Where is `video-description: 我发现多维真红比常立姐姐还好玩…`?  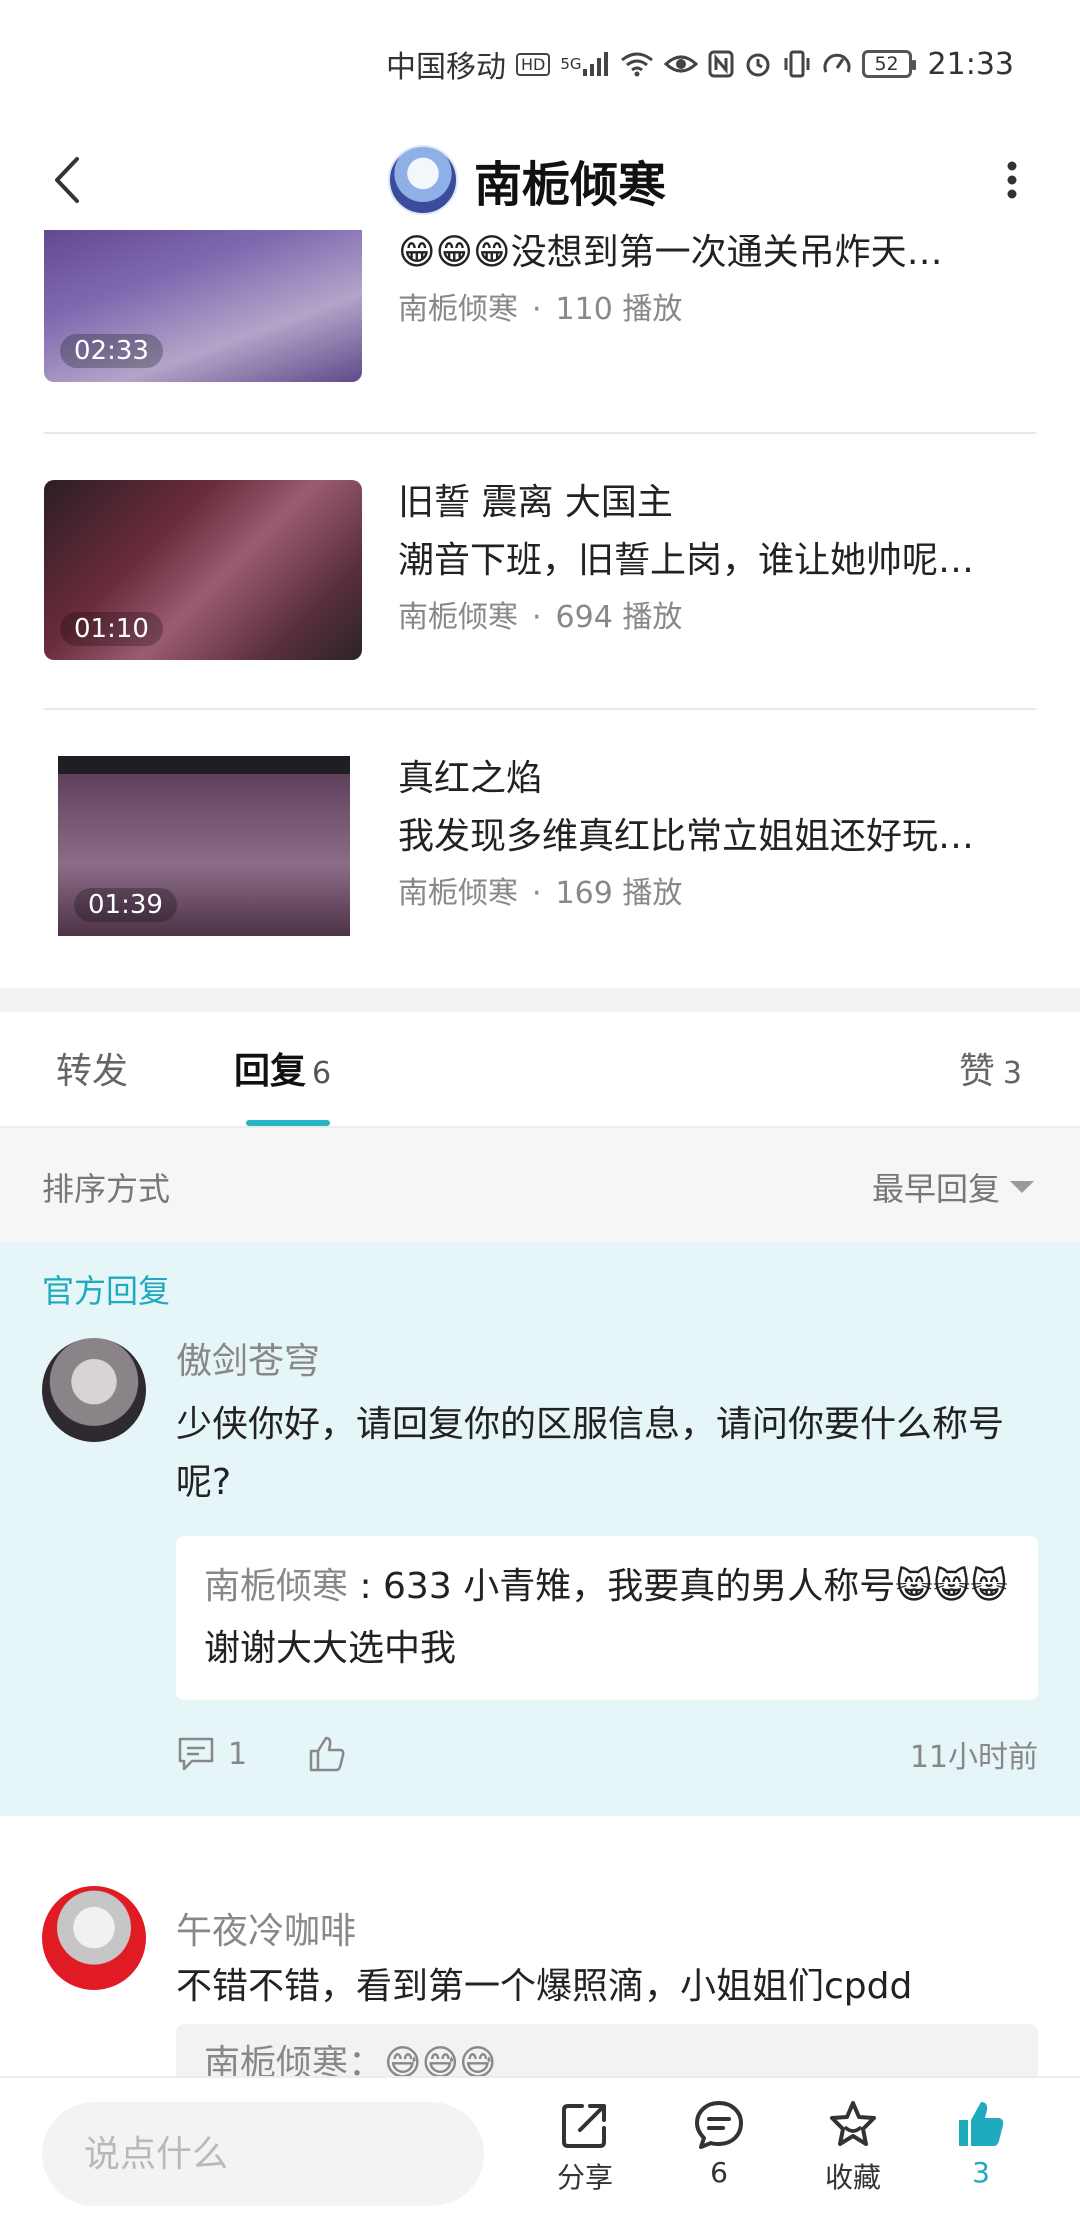 video-description: 我发现多维真红比常立姐姐还好玩… is located at coordinates (686, 836).